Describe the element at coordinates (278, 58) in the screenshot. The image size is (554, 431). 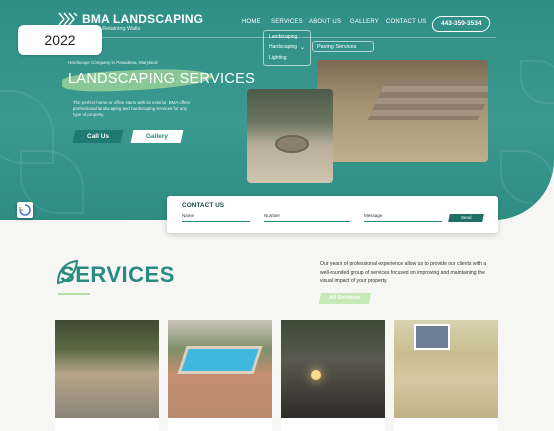
I see `dropdown-item-lighting: Lighting` at that location.